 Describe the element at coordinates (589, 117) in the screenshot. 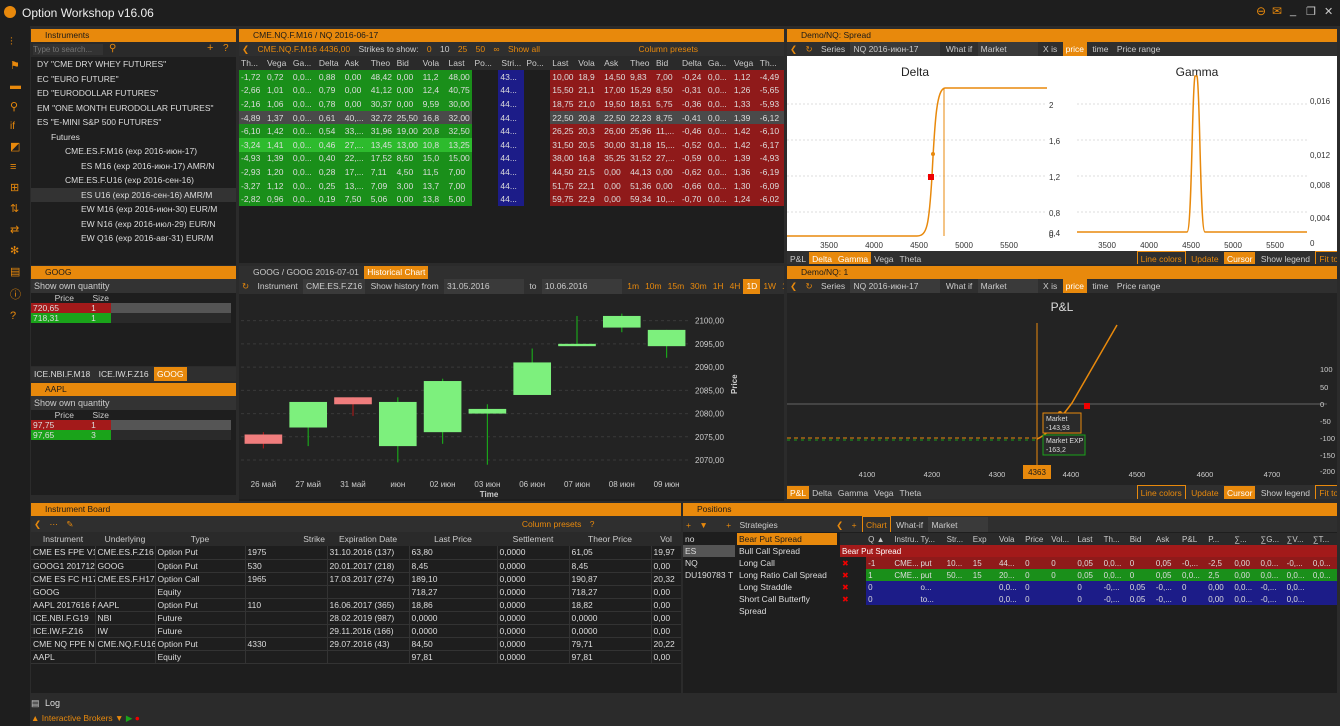

I see `put-cell: 20,8` at that location.